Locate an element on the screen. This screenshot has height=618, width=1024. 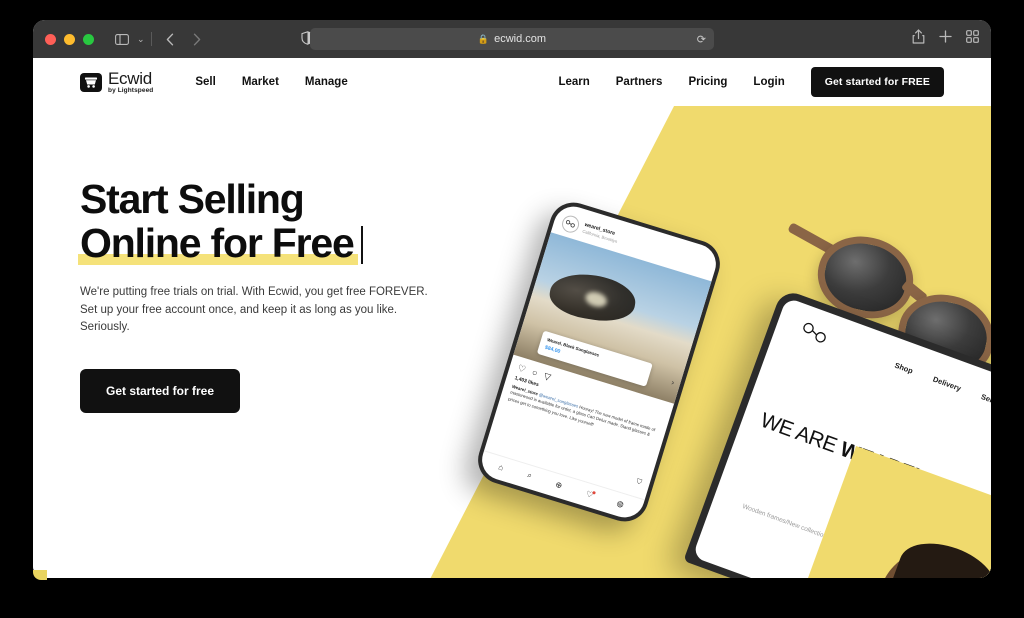
brand-name: Ecwid is located at coordinates (130, 78).